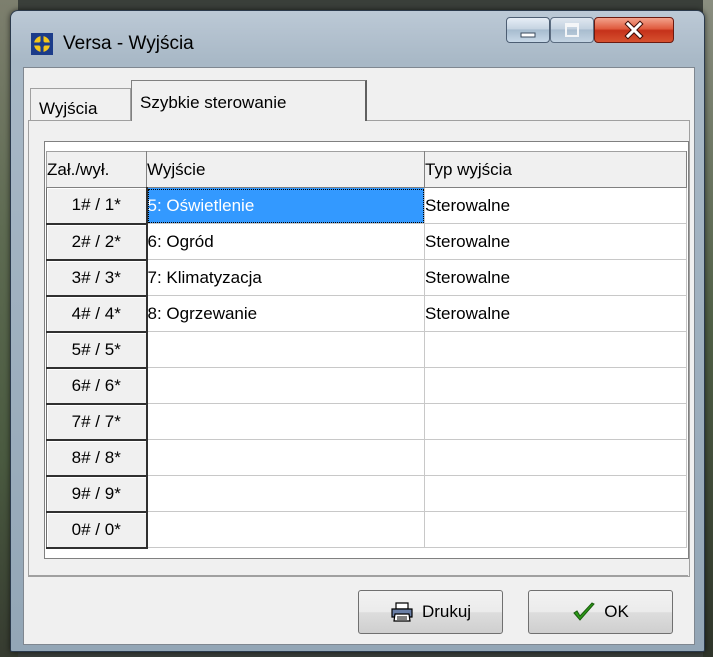 The image size is (713, 657). What do you see at coordinates (68, 108) in the screenshot?
I see `tab-label: Wyjścia` at bounding box center [68, 108].